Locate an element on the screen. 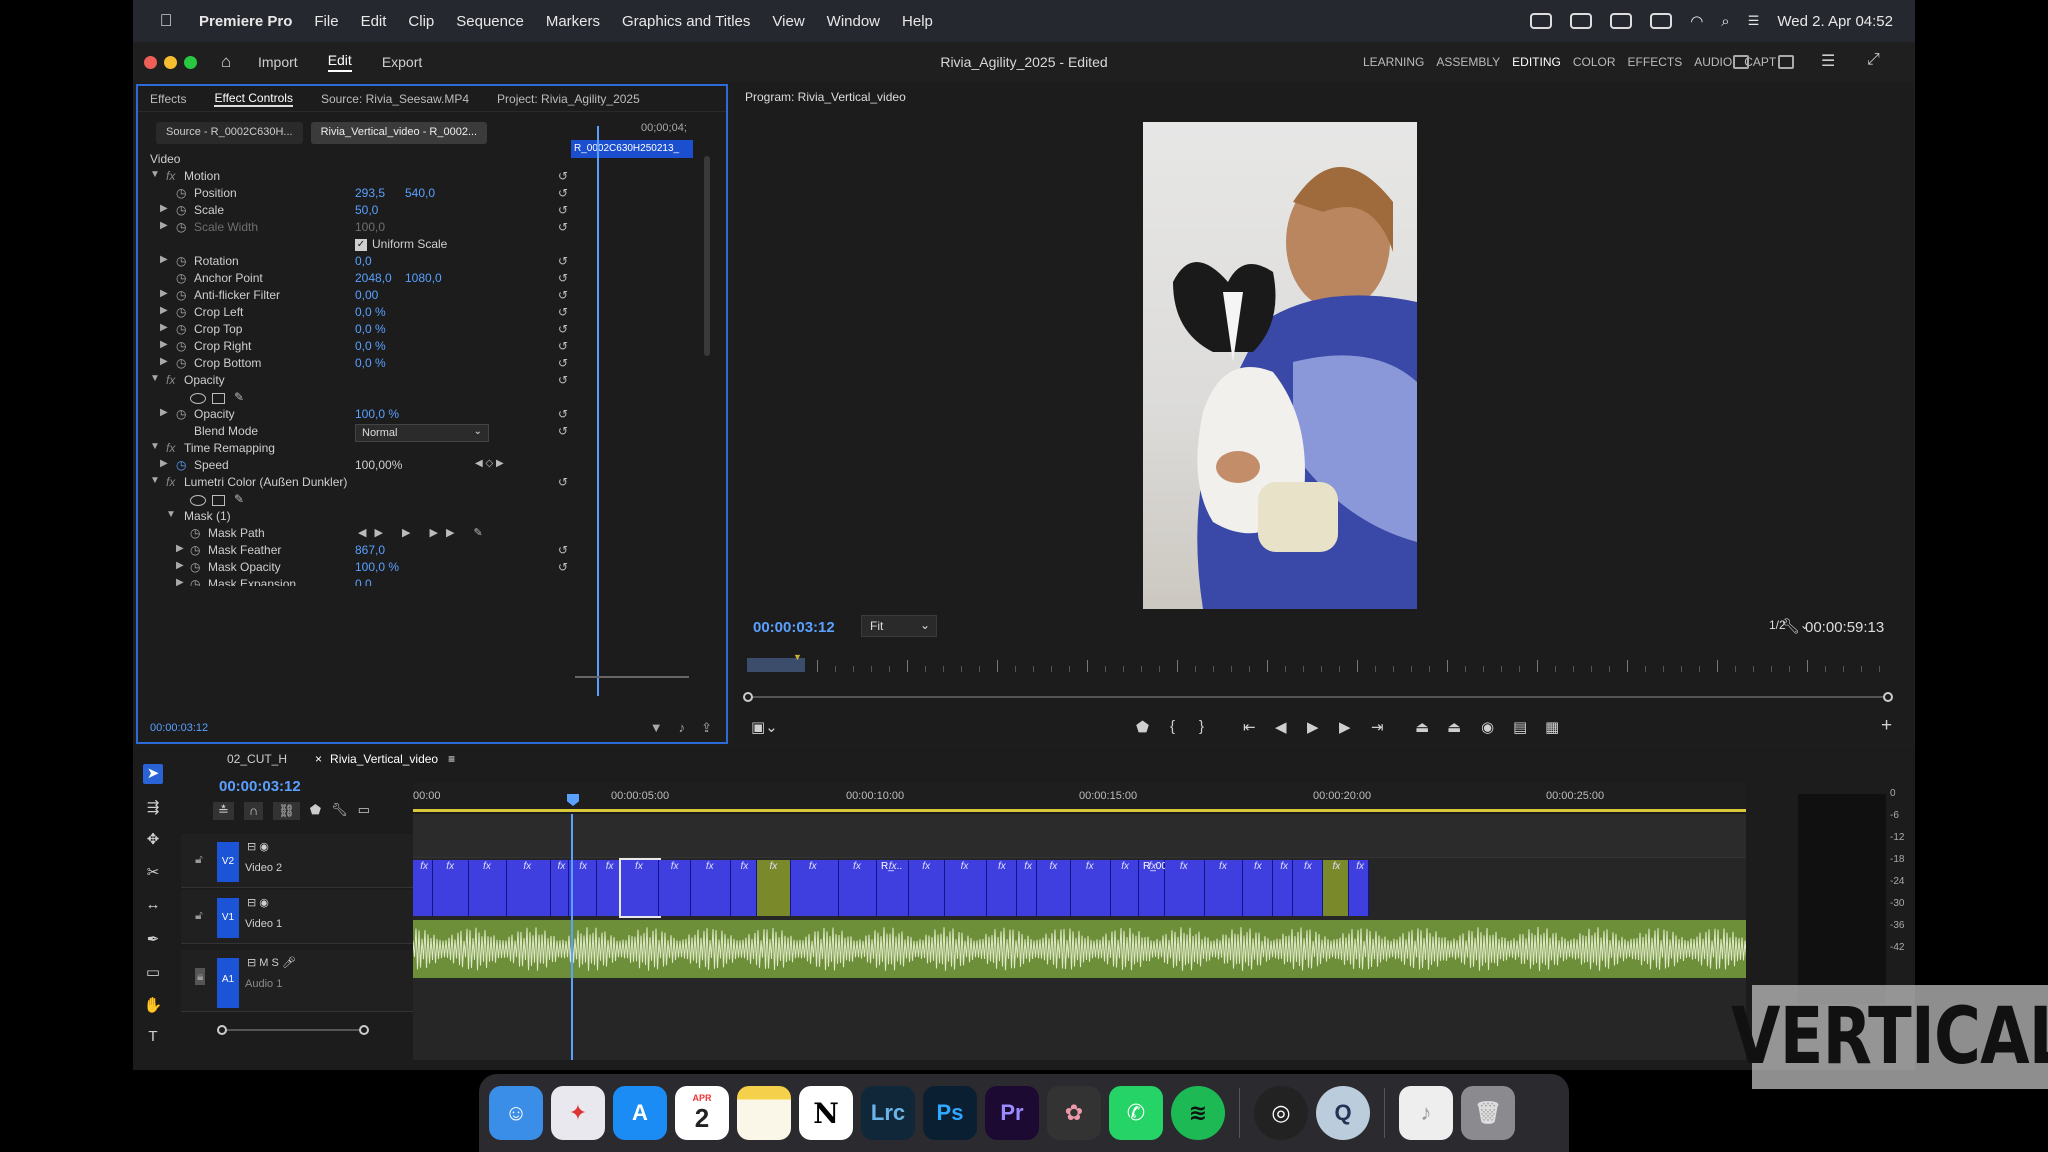 The width and height of the screenshot is (2048, 1152). tab-sequence-02-cut-h: 02_CUT_H is located at coordinates (257, 759).